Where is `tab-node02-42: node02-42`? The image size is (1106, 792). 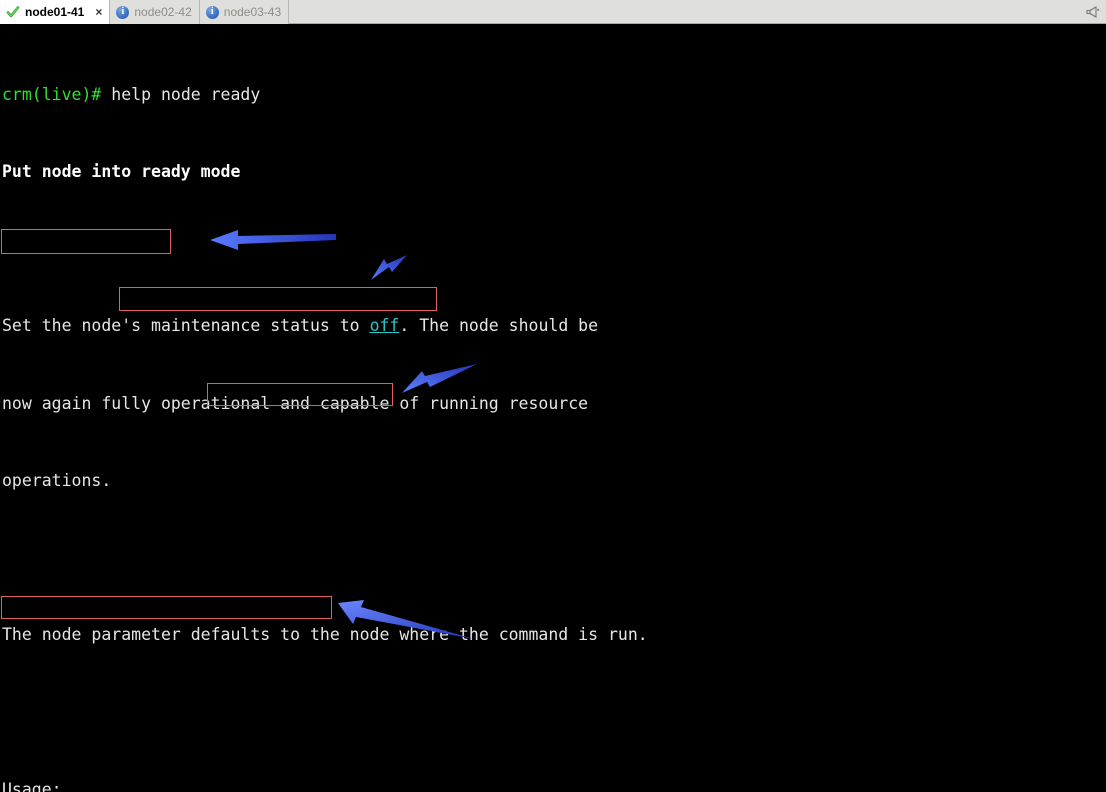
tab-node02-42: node02-42 is located at coordinates (155, 12).